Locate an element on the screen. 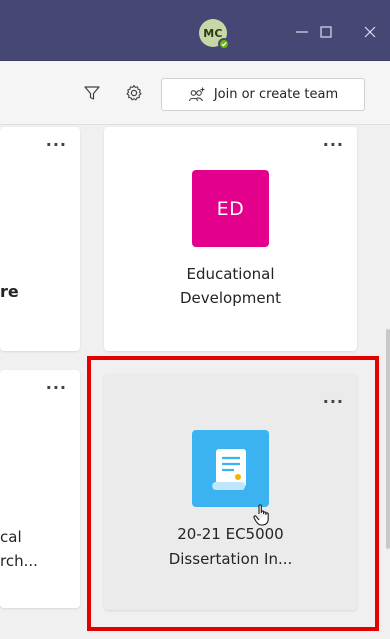 Image resolution: width=390 pixels, height=639 pixels. maximize-icon is located at coordinates (326, 32).